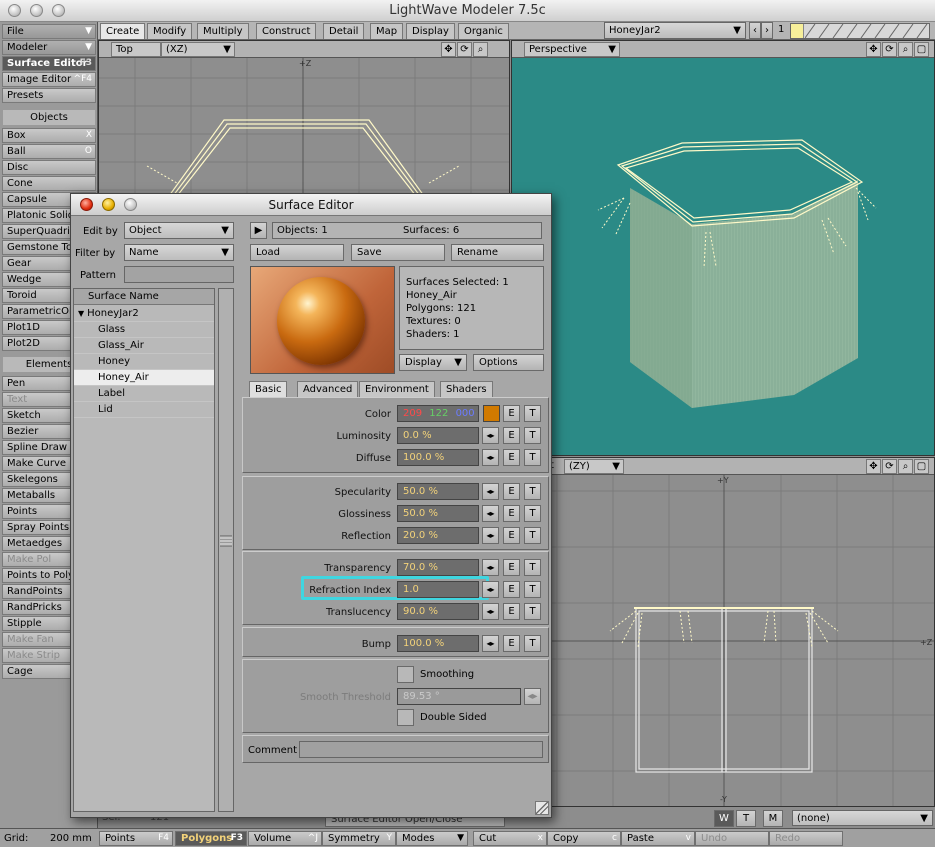  What do you see at coordinates (806, 838) in the screenshot?
I see `redo-button: Redo` at bounding box center [806, 838].